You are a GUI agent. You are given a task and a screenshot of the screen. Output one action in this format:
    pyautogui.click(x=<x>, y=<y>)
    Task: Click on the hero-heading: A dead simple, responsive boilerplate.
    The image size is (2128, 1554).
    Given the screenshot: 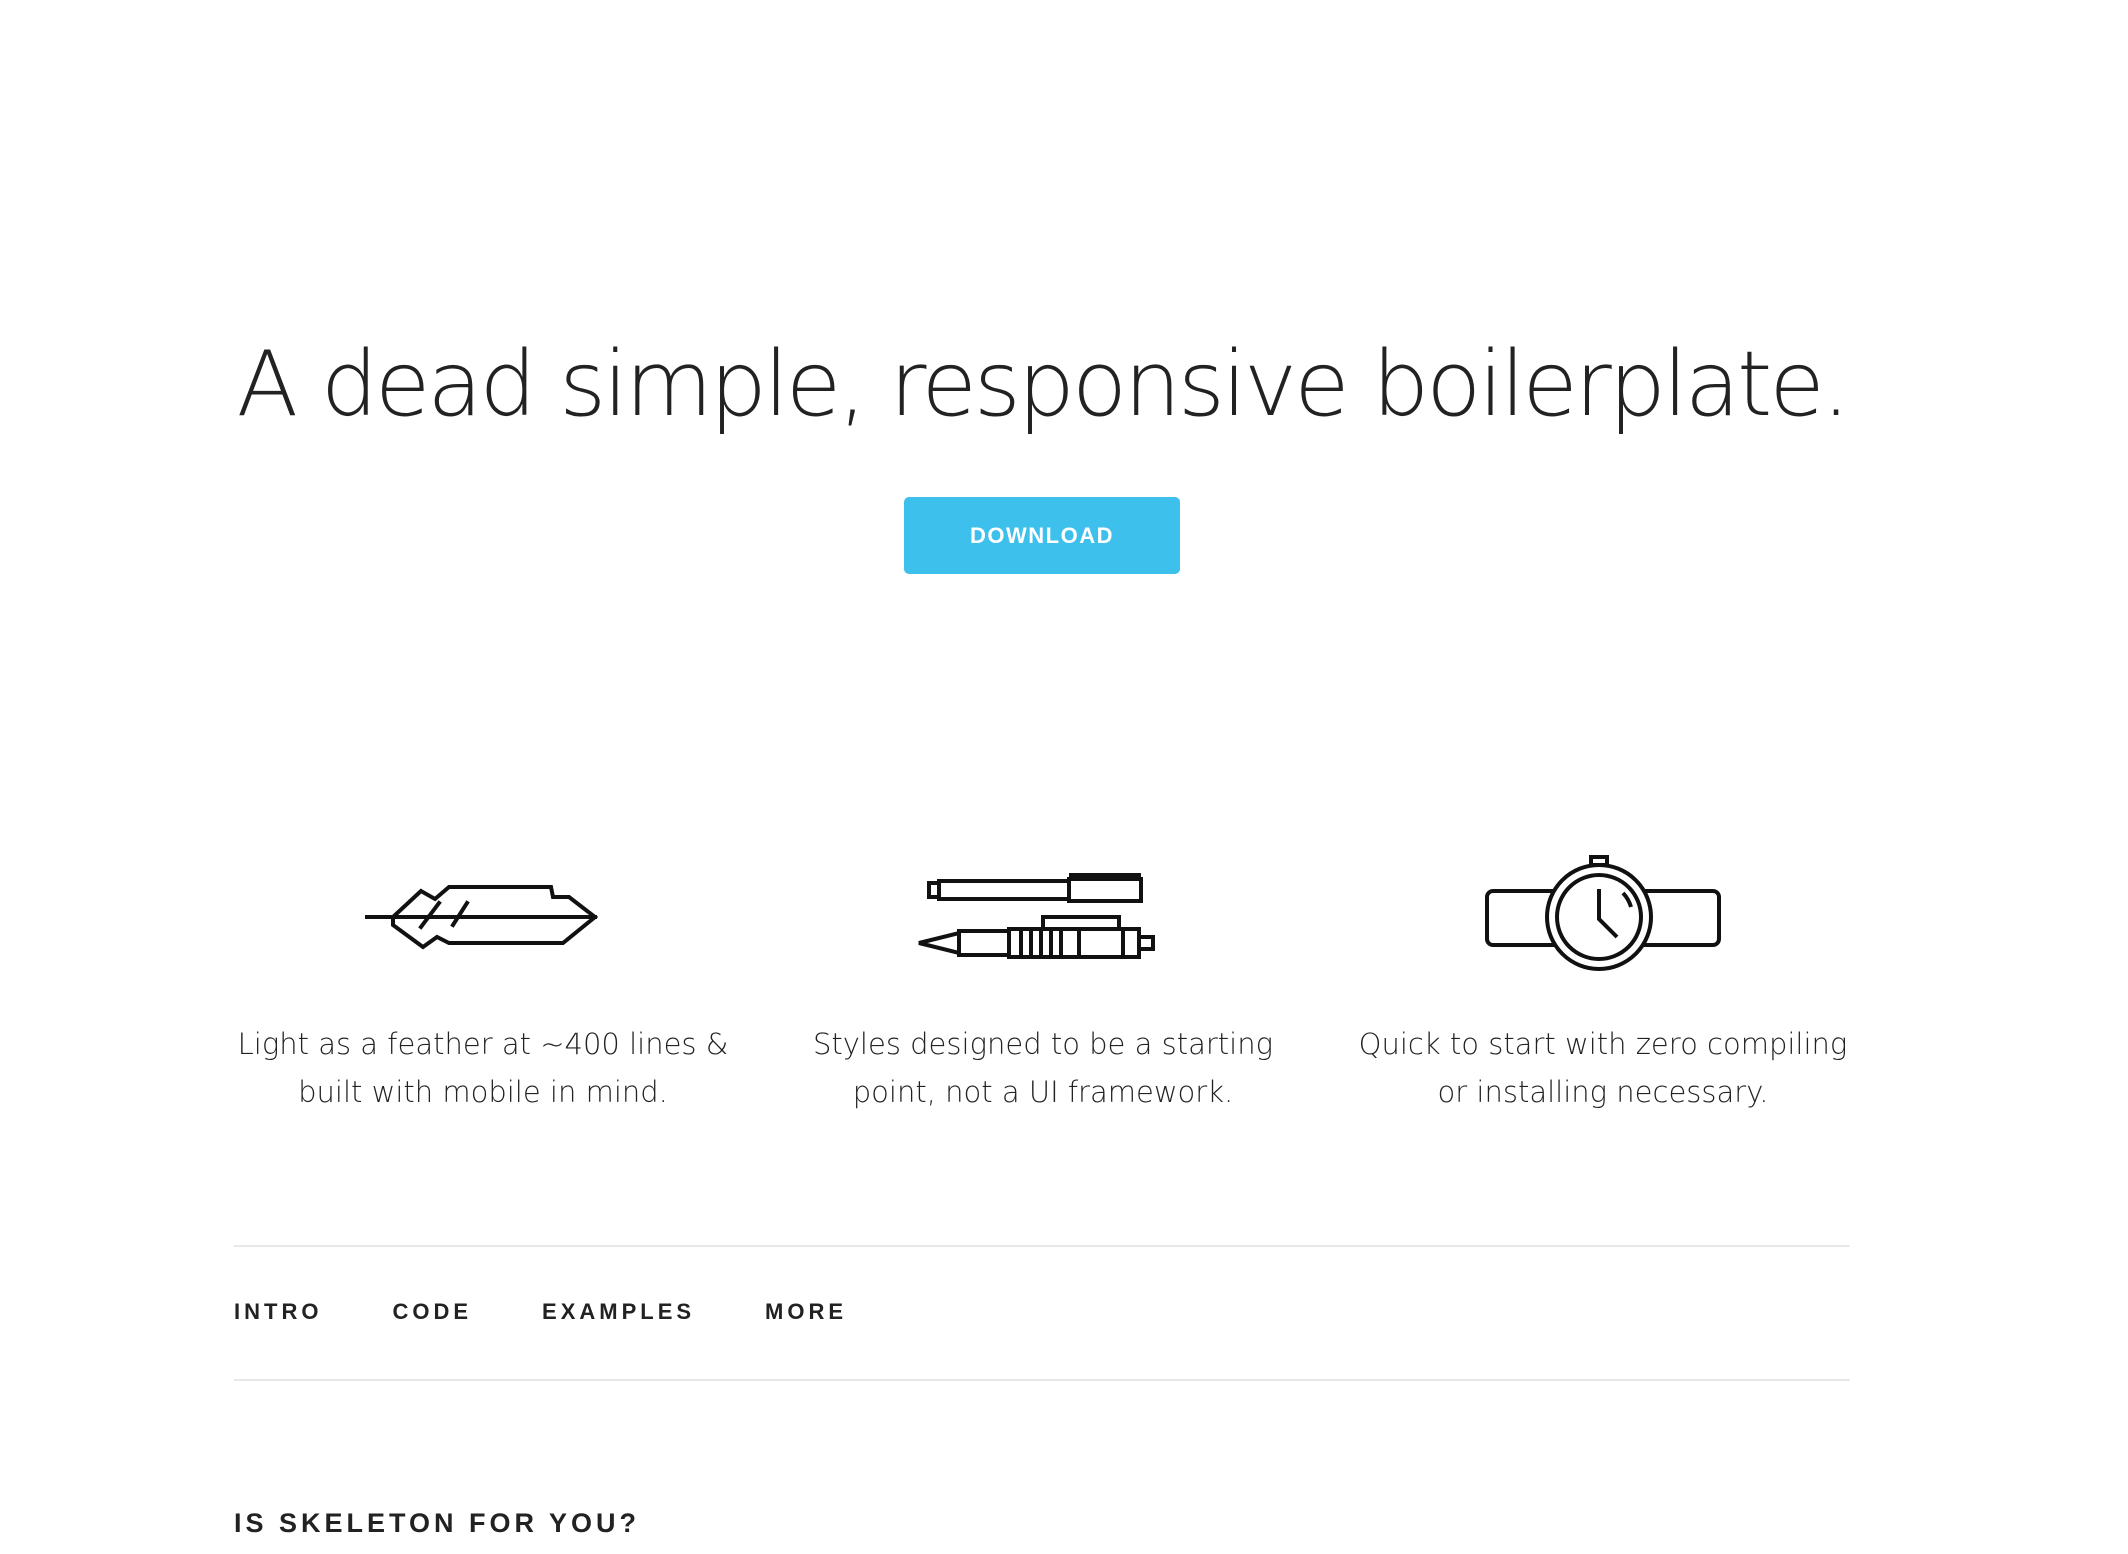 What is the action you would take?
    pyautogui.click(x=1043, y=384)
    